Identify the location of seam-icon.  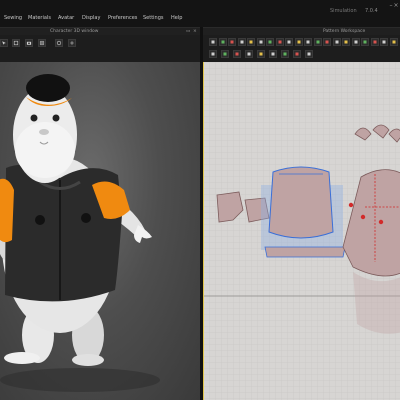
(298, 42).